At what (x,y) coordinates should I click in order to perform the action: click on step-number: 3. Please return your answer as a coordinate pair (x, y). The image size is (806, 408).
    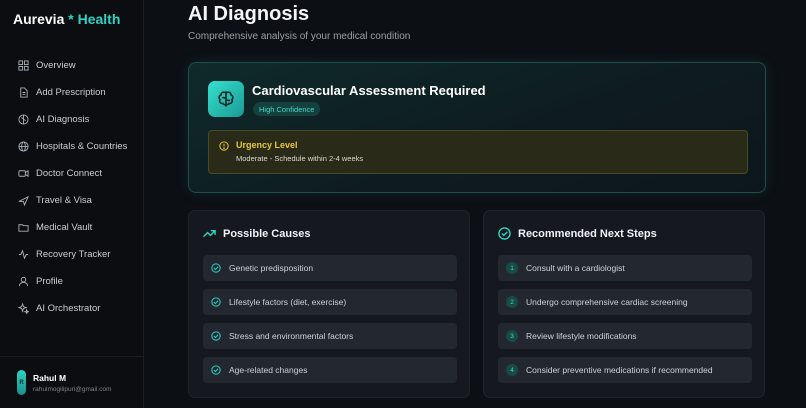
    Looking at the image, I should click on (512, 336).